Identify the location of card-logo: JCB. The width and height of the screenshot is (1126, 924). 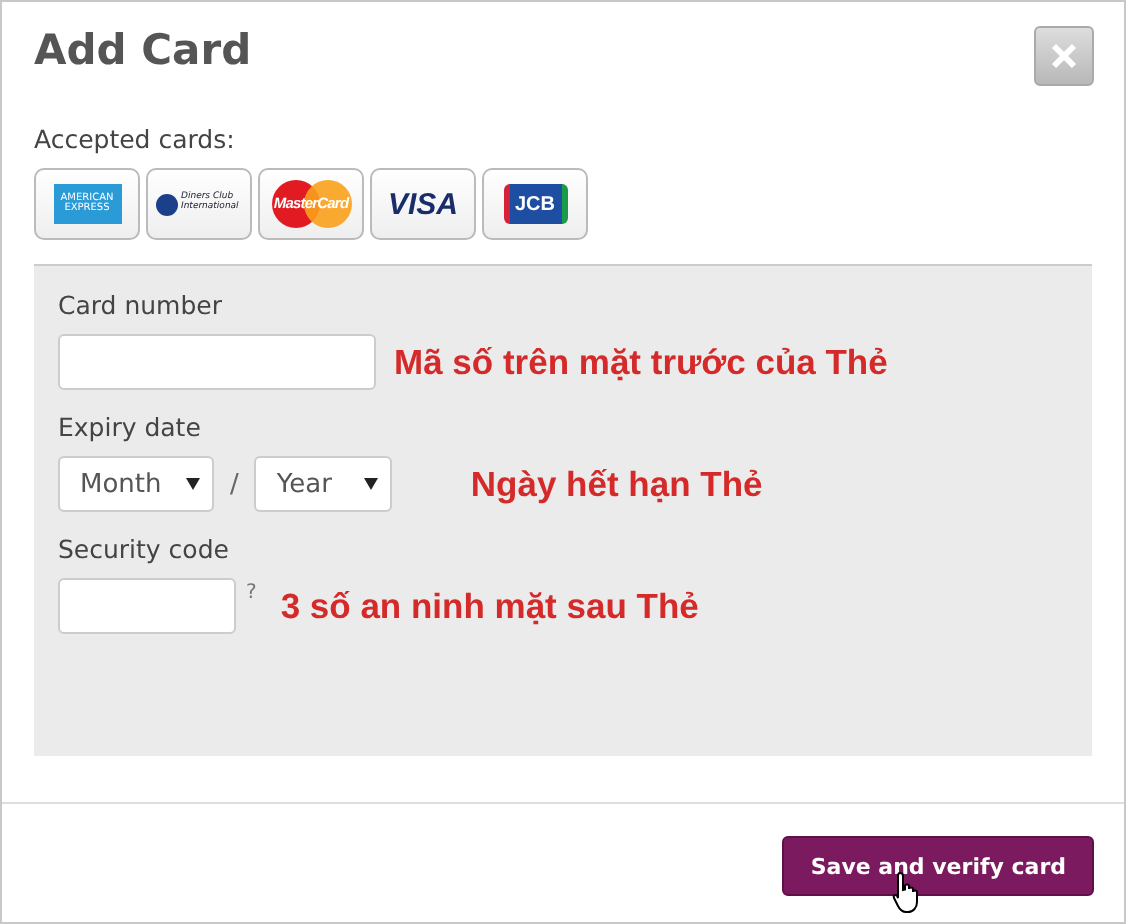
(535, 204).